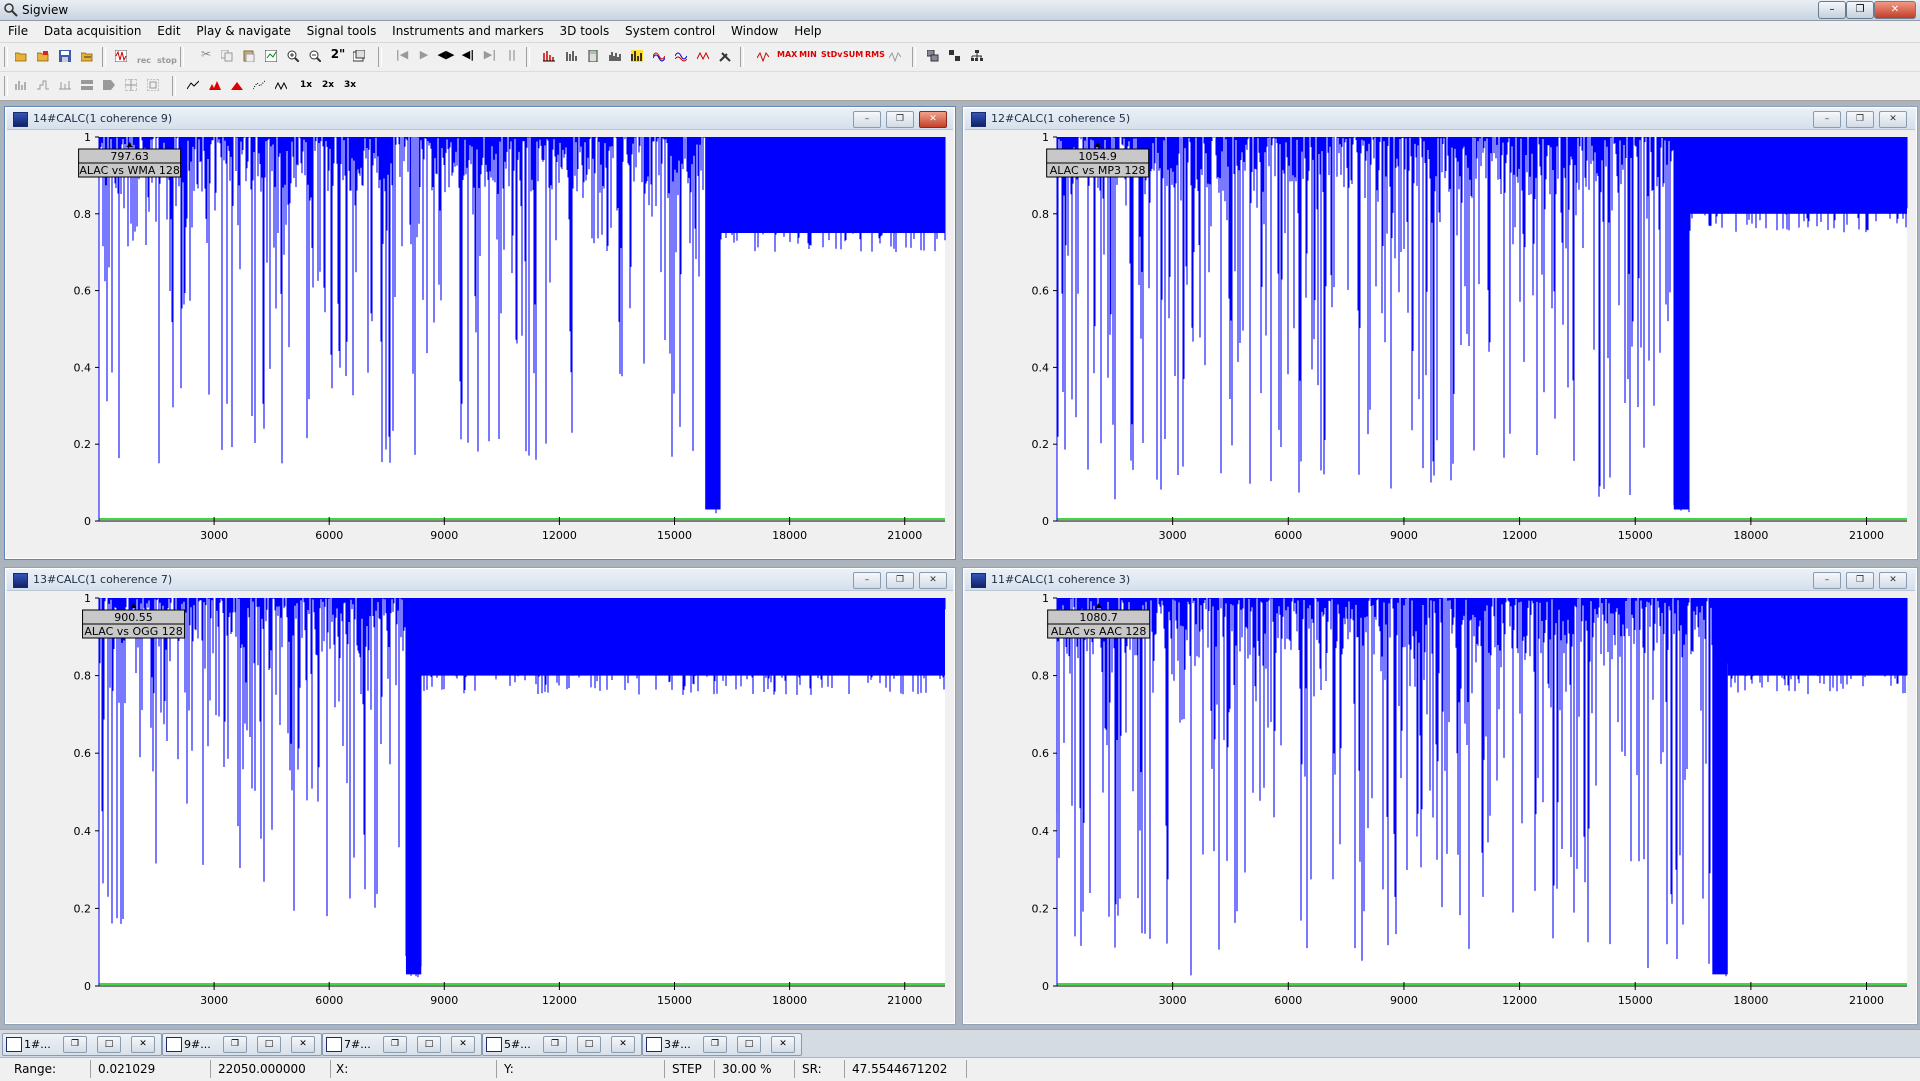 The image size is (1920, 1081). I want to click on calculator-icon, so click(593, 56).